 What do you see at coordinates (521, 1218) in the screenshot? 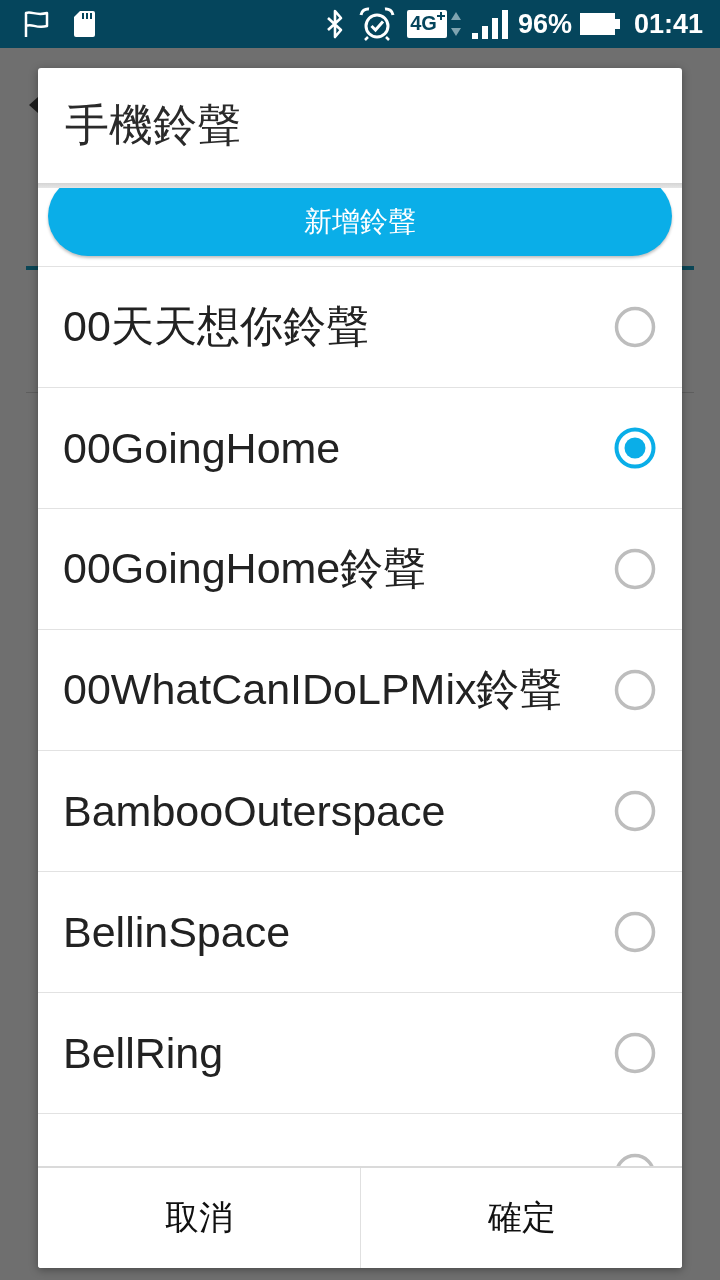
I see `dialog-button: 確定` at bounding box center [521, 1218].